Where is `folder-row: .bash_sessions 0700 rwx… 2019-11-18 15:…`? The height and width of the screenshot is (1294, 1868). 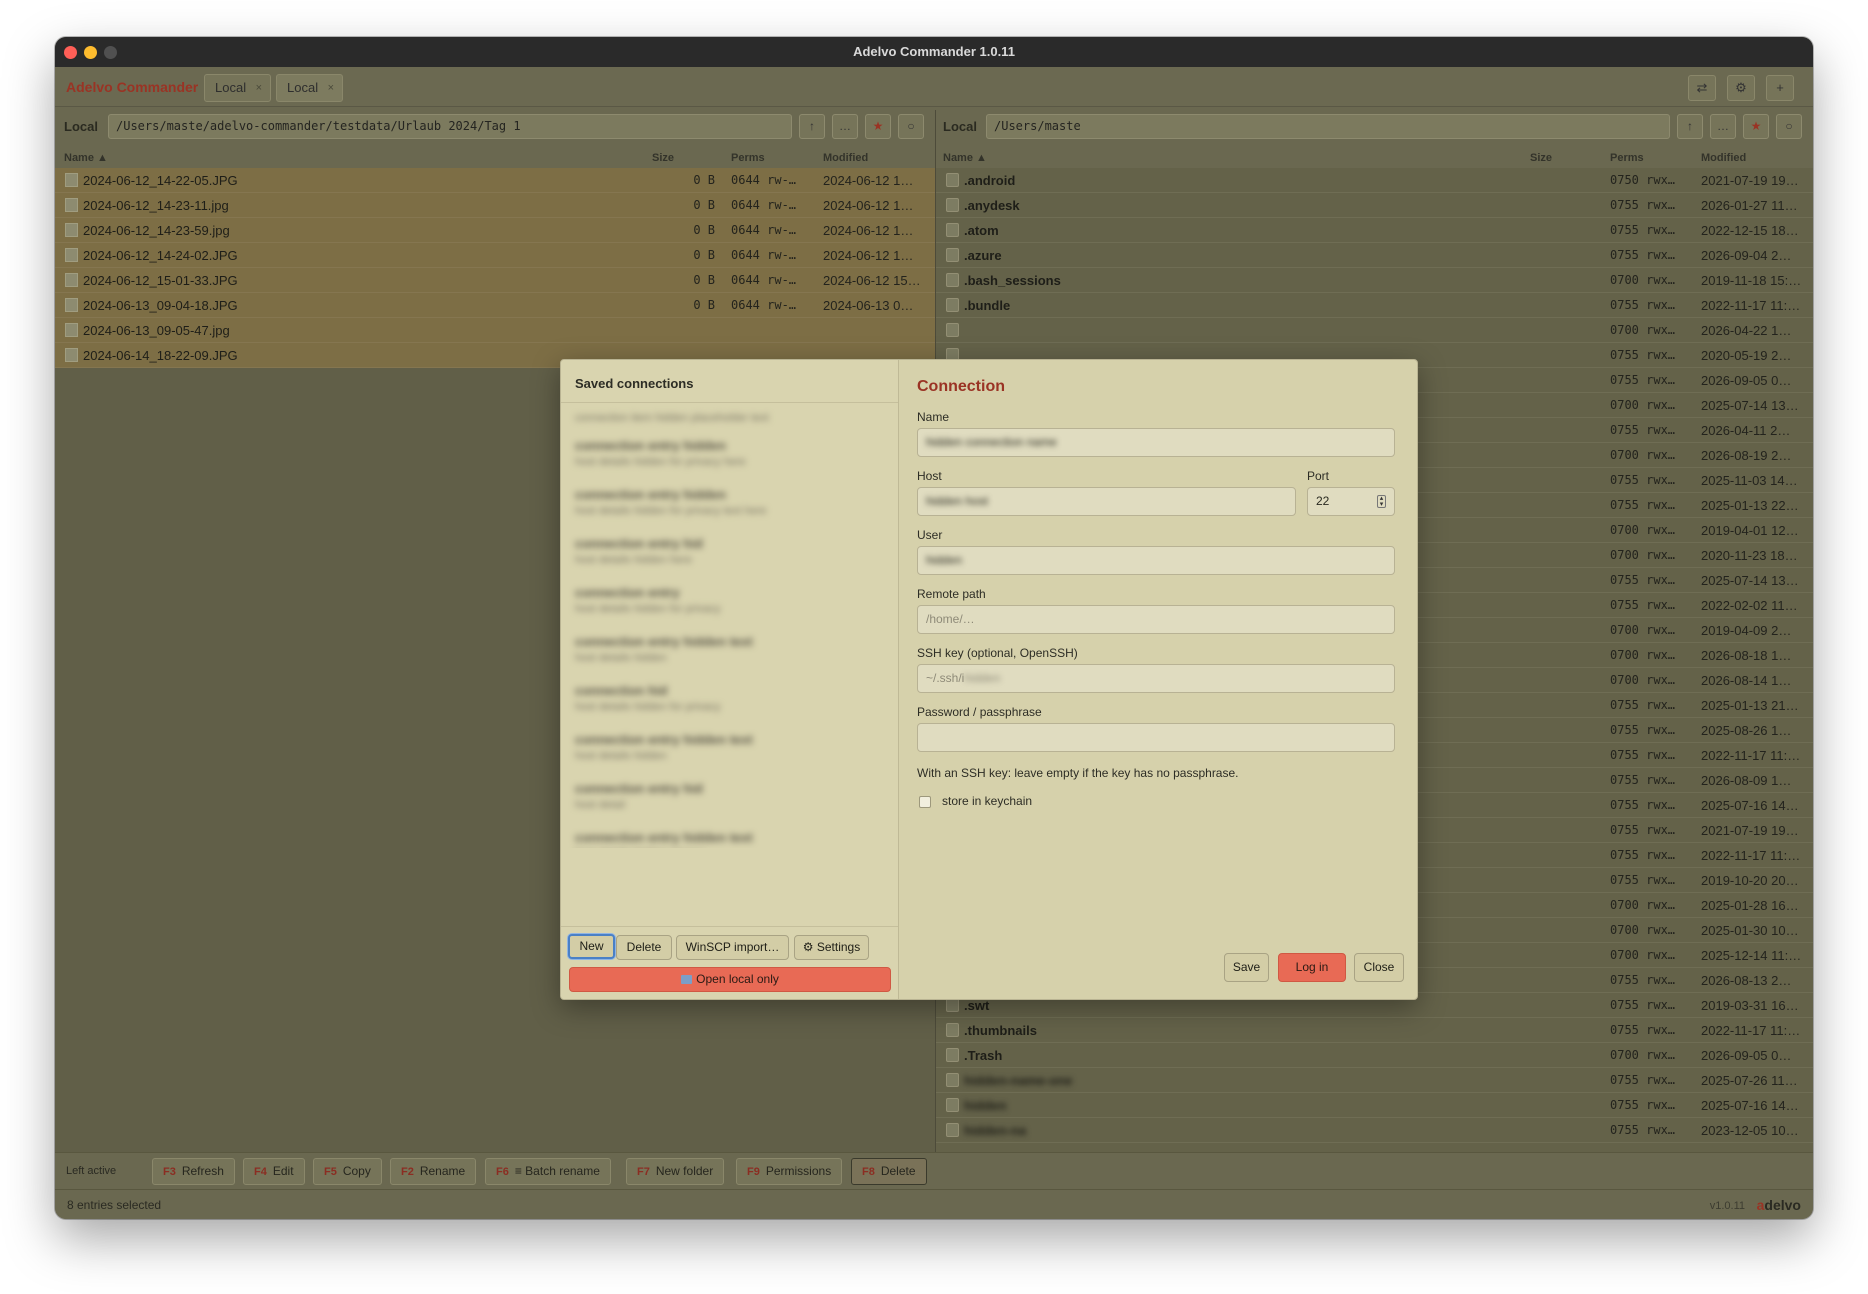 folder-row: .bash_sessions 0700 rwx… 2019-11-18 15:… is located at coordinates (1374, 280).